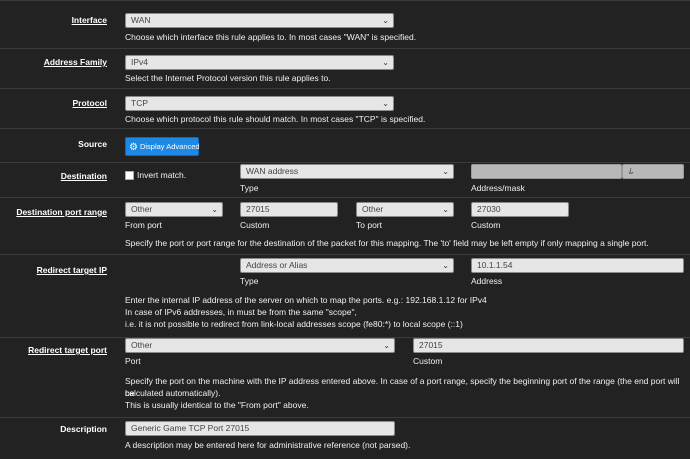  Describe the element at coordinates (83, 176) in the screenshot. I see `destination-label: Destination` at that location.